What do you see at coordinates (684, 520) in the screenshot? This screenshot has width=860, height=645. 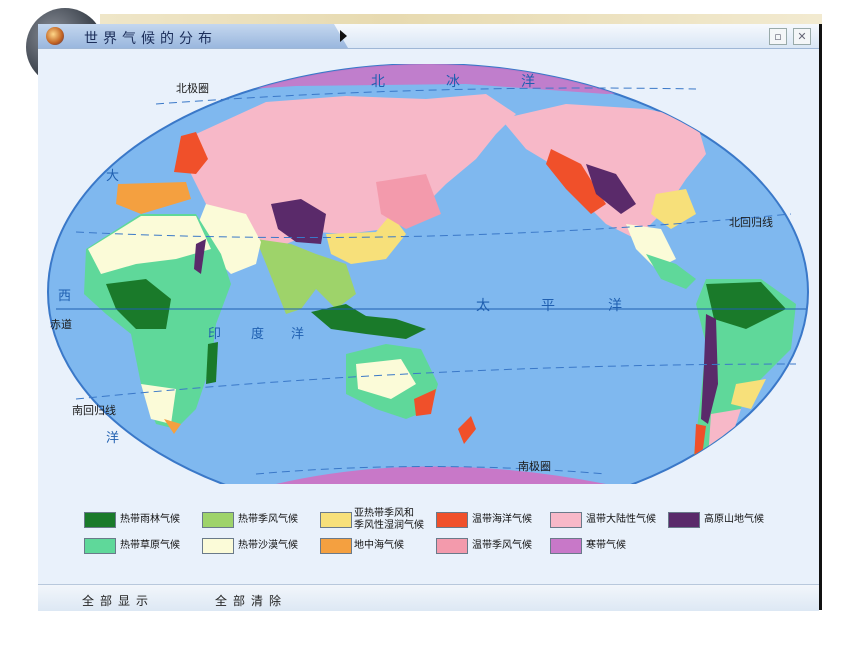 I see `legend-swatch-highland` at bounding box center [684, 520].